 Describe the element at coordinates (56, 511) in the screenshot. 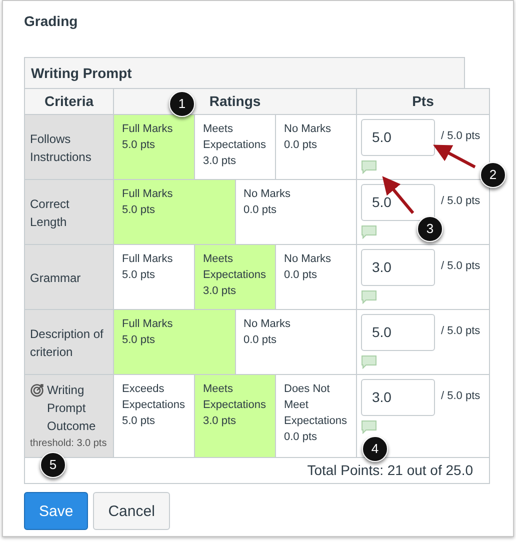

I see `save-button: Save` at that location.